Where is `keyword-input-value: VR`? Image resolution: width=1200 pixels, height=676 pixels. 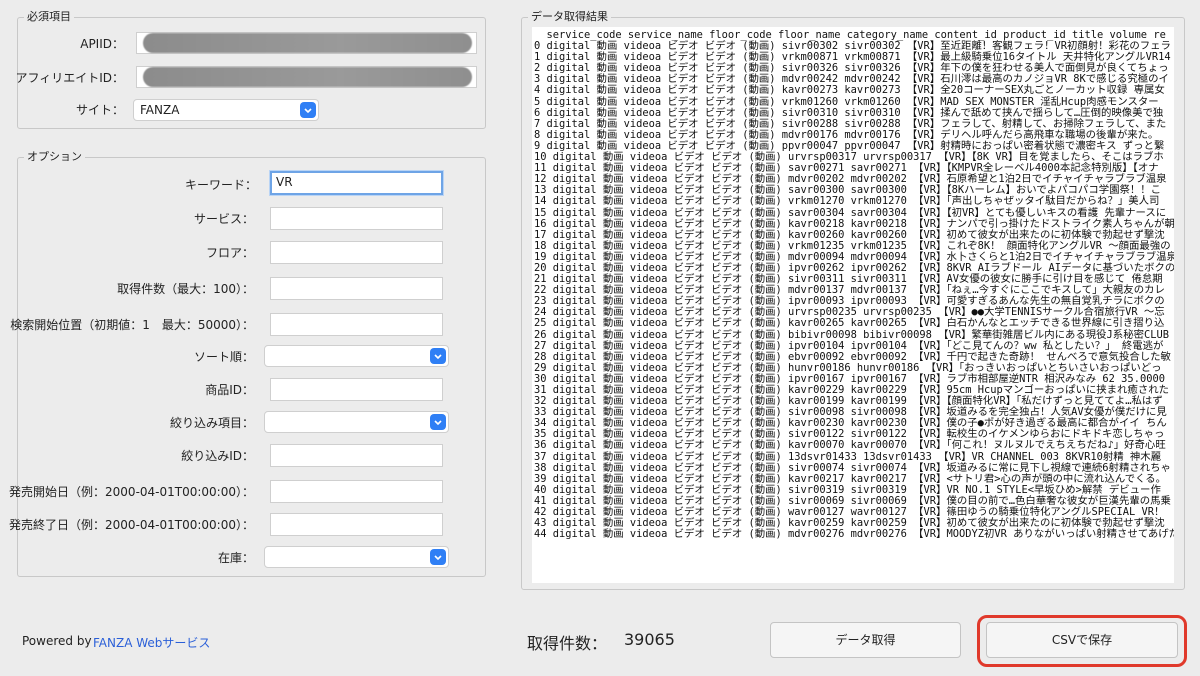 keyword-input-value: VR is located at coordinates (284, 182).